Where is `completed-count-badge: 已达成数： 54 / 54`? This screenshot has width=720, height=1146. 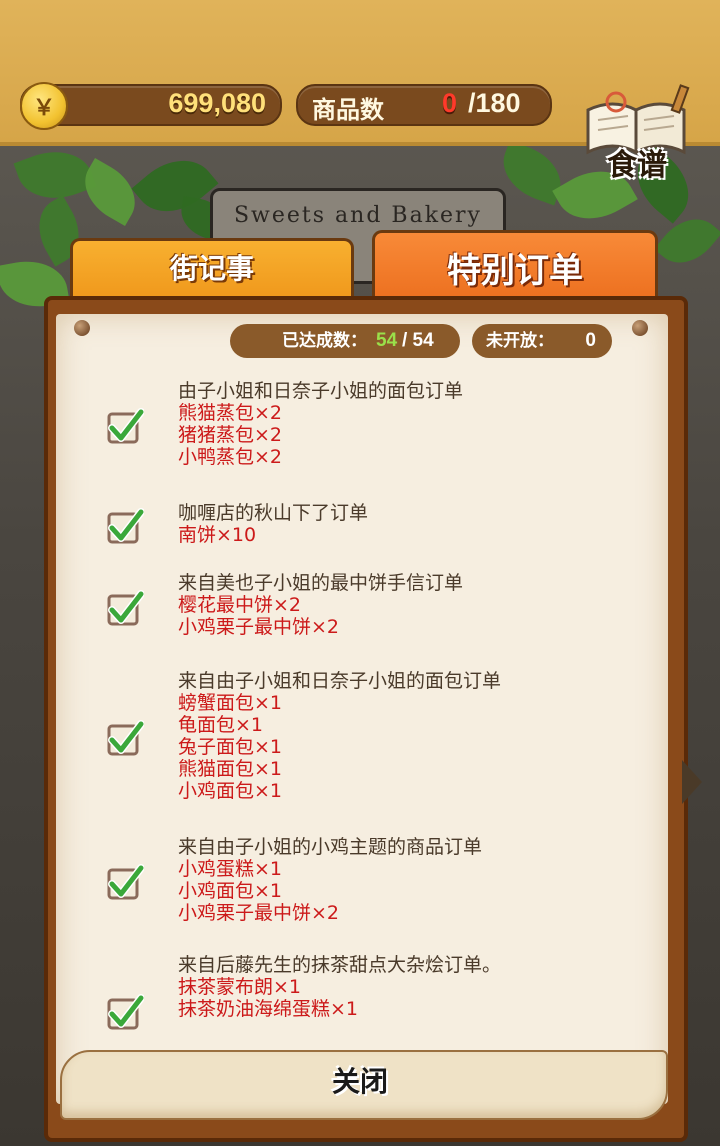
completed-count-badge: 已达成数： 54 / 54 is located at coordinates (345, 341).